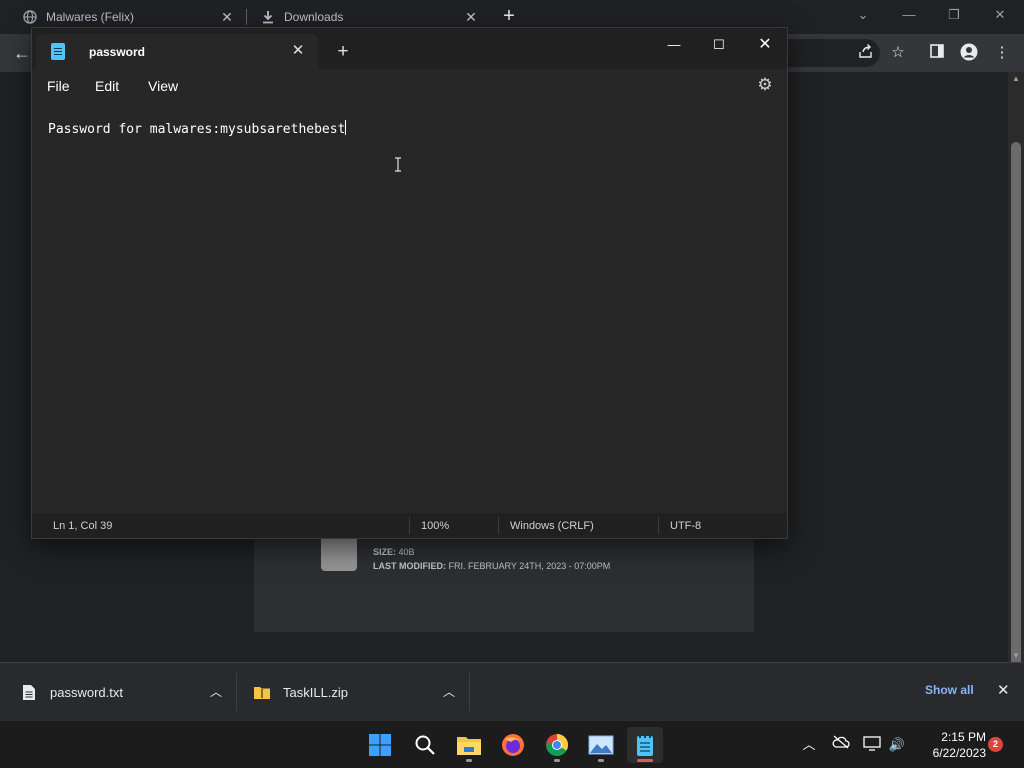  Describe the element at coordinates (346, 127) in the screenshot. I see `text-caret` at that location.